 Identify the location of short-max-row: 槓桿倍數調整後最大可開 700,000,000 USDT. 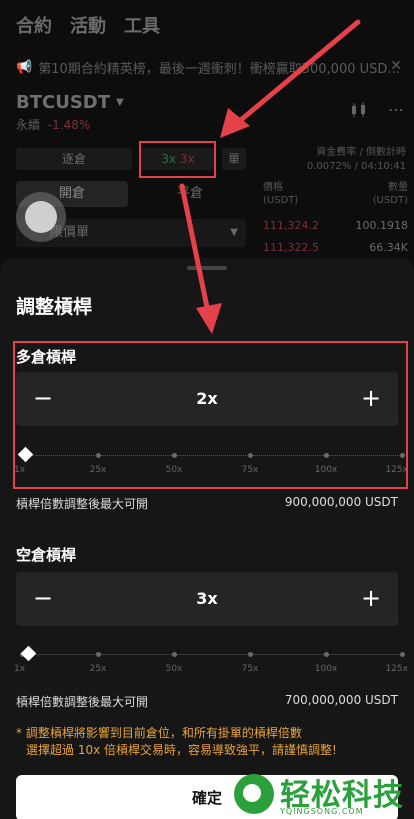
(207, 701).